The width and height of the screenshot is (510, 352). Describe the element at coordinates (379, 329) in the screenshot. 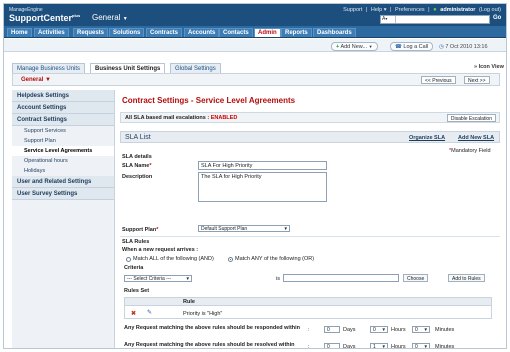

I see `respond-hours-select: 0 ▼` at that location.